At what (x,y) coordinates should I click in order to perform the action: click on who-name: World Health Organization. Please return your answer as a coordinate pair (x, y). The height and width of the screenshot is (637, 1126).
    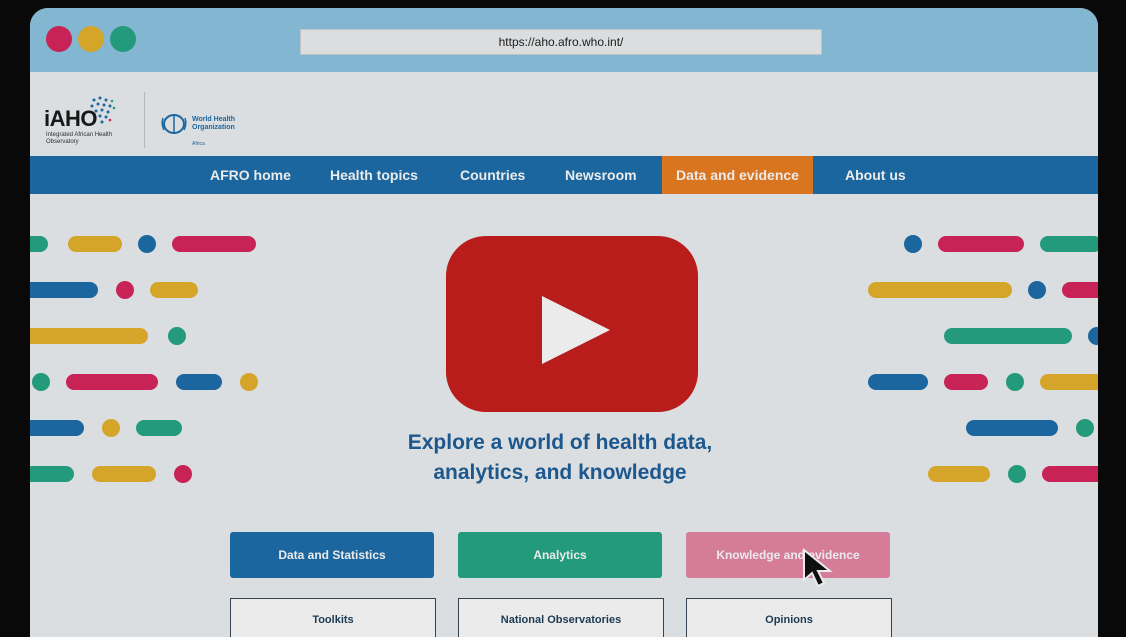
    Looking at the image, I should click on (214, 123).